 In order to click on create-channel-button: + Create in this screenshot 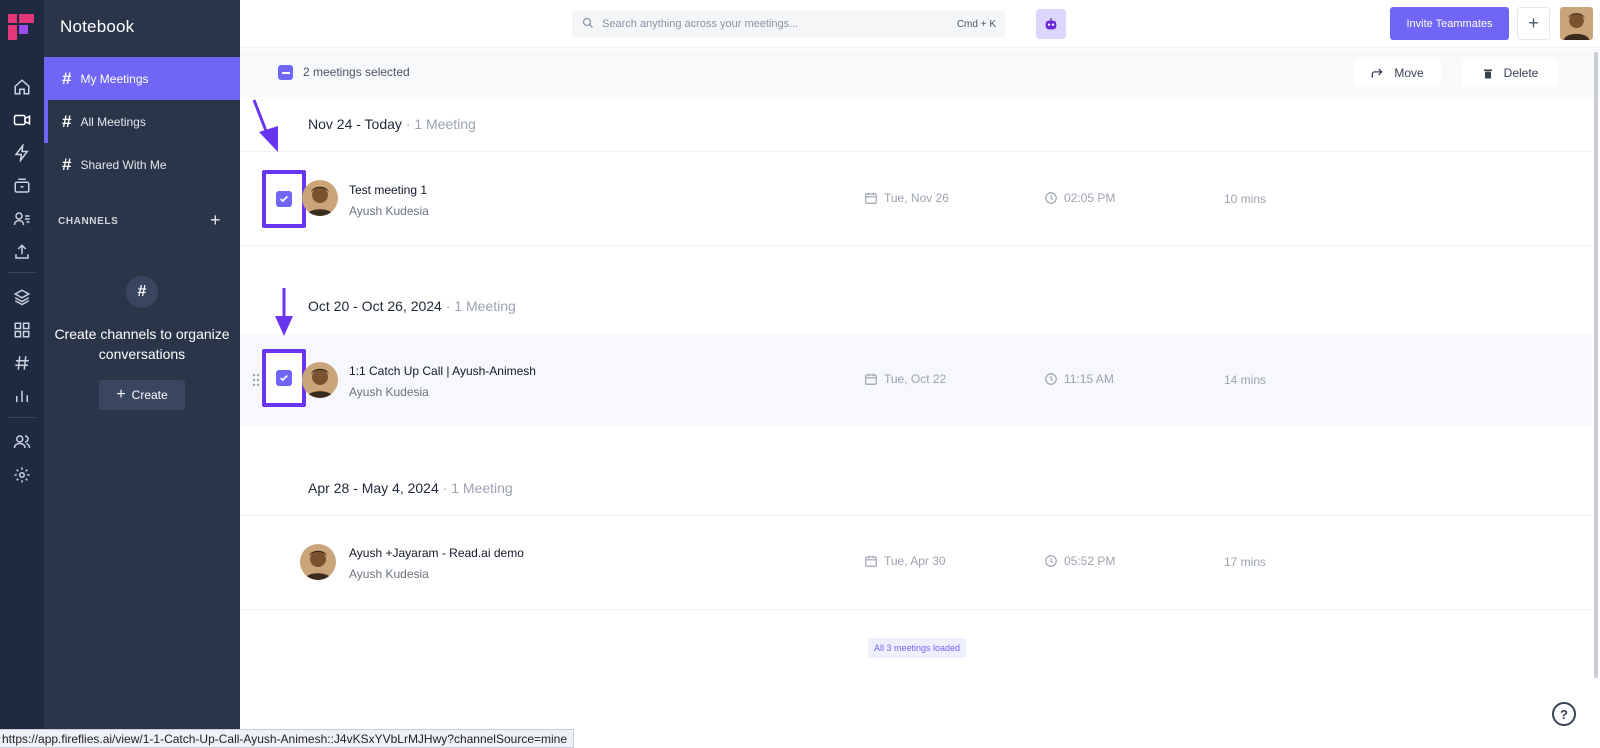, I will do `click(142, 395)`.